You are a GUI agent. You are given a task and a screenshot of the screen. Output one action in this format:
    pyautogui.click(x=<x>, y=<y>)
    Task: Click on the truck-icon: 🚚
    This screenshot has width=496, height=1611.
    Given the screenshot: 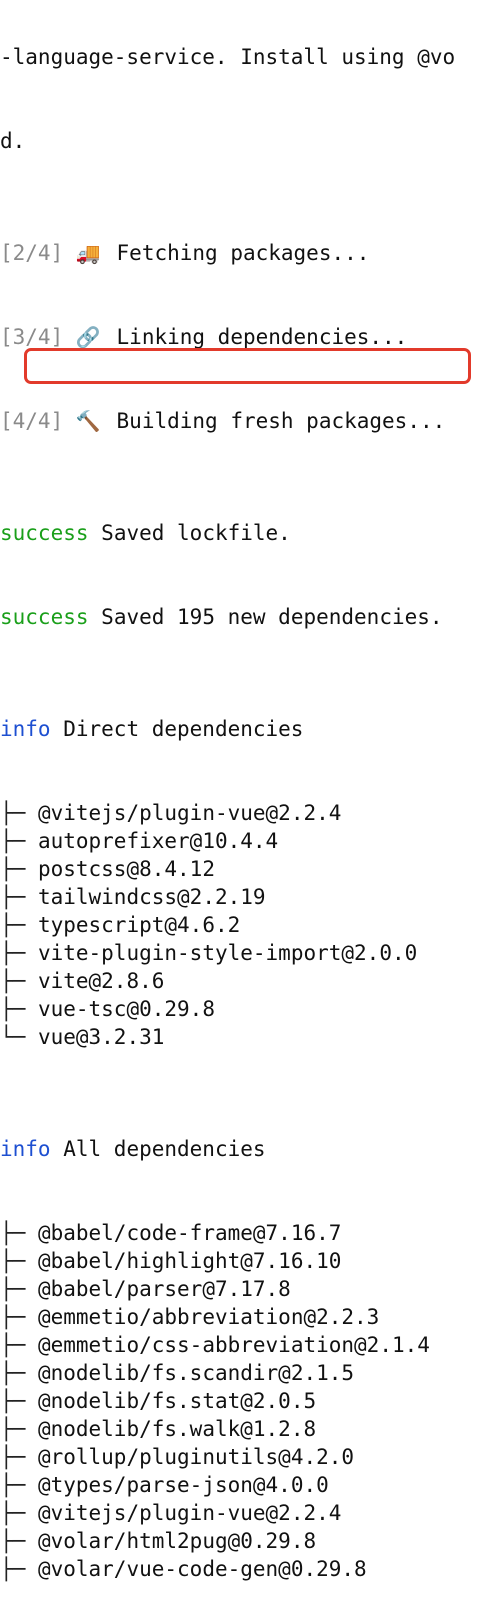 What is the action you would take?
    pyautogui.click(x=88, y=253)
    